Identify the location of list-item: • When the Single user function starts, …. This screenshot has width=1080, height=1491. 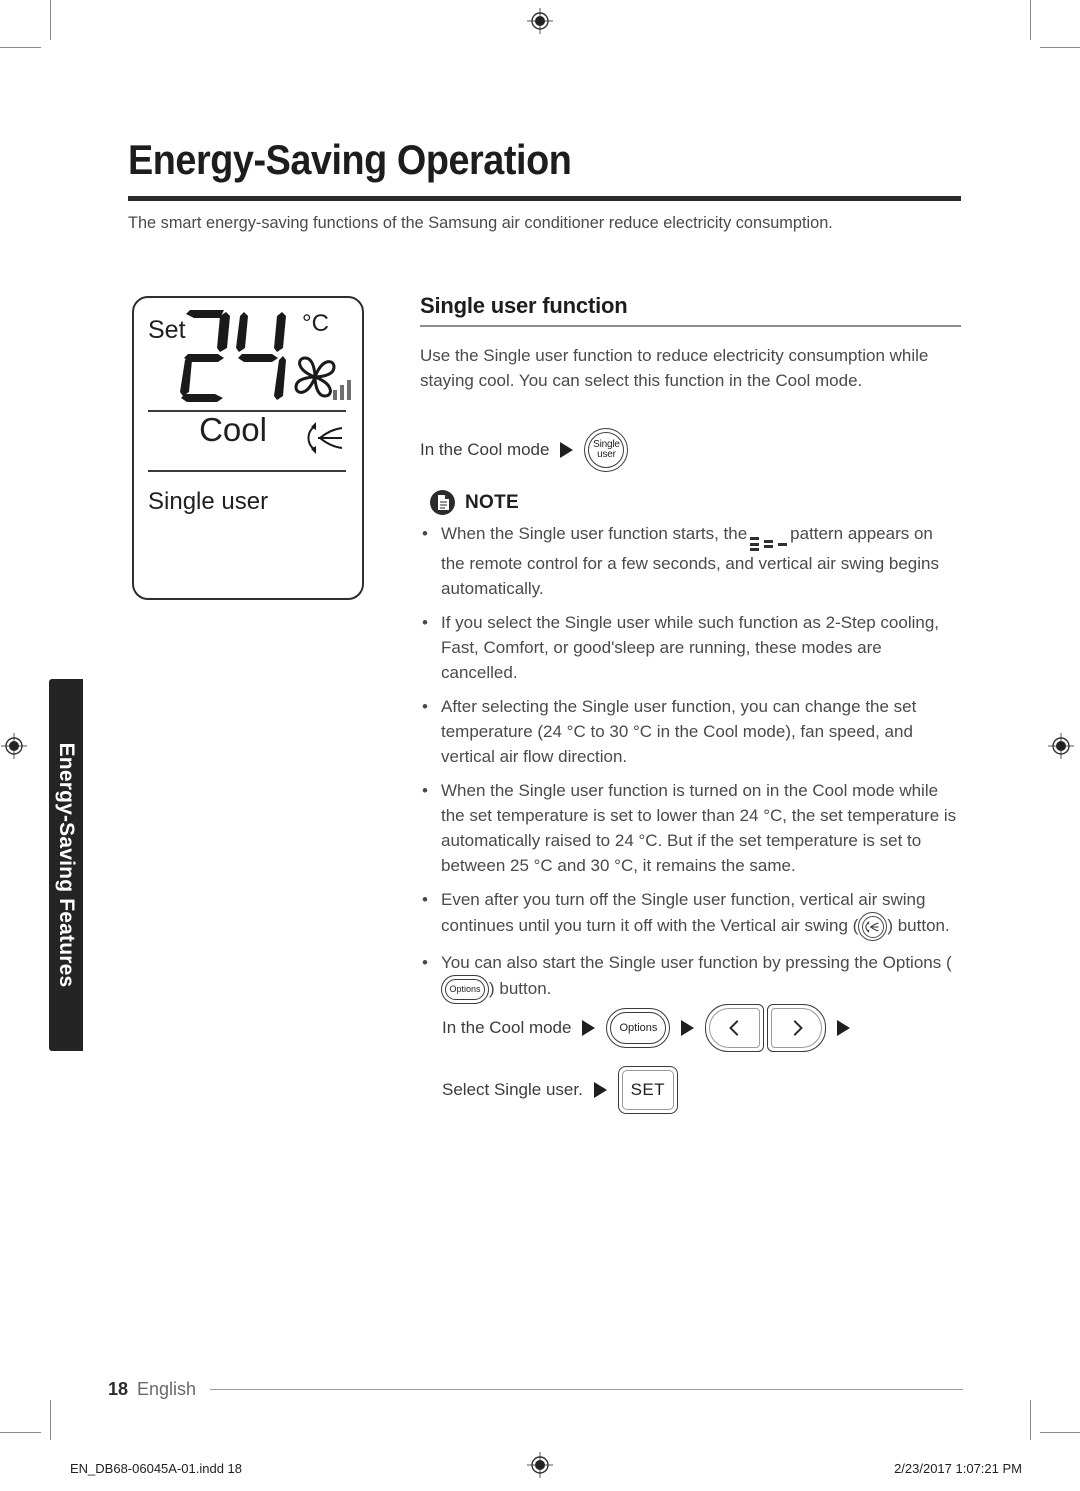
(690, 561).